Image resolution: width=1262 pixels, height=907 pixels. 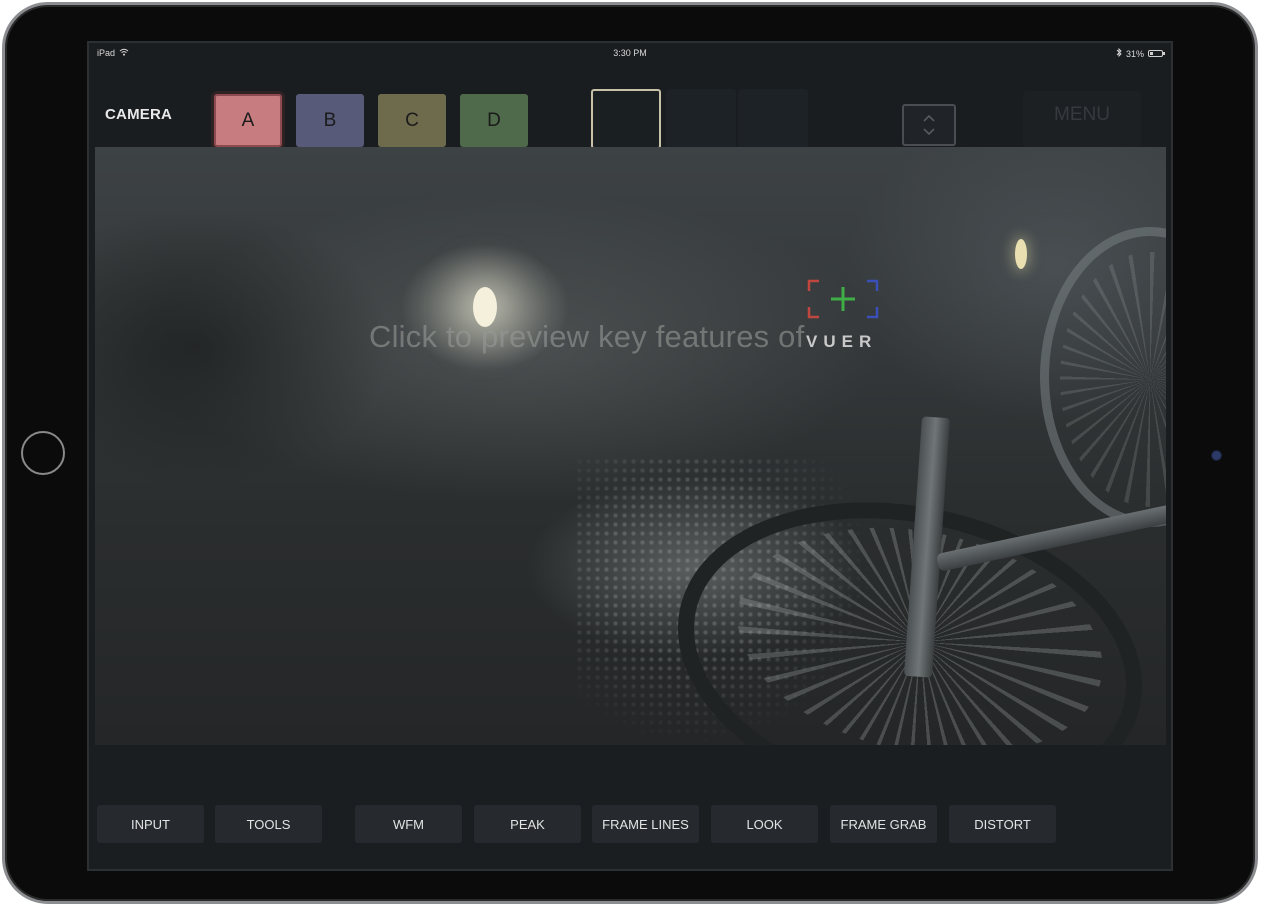 I want to click on status-bar: iPad 3:30 PM 31%, so click(x=630, y=53).